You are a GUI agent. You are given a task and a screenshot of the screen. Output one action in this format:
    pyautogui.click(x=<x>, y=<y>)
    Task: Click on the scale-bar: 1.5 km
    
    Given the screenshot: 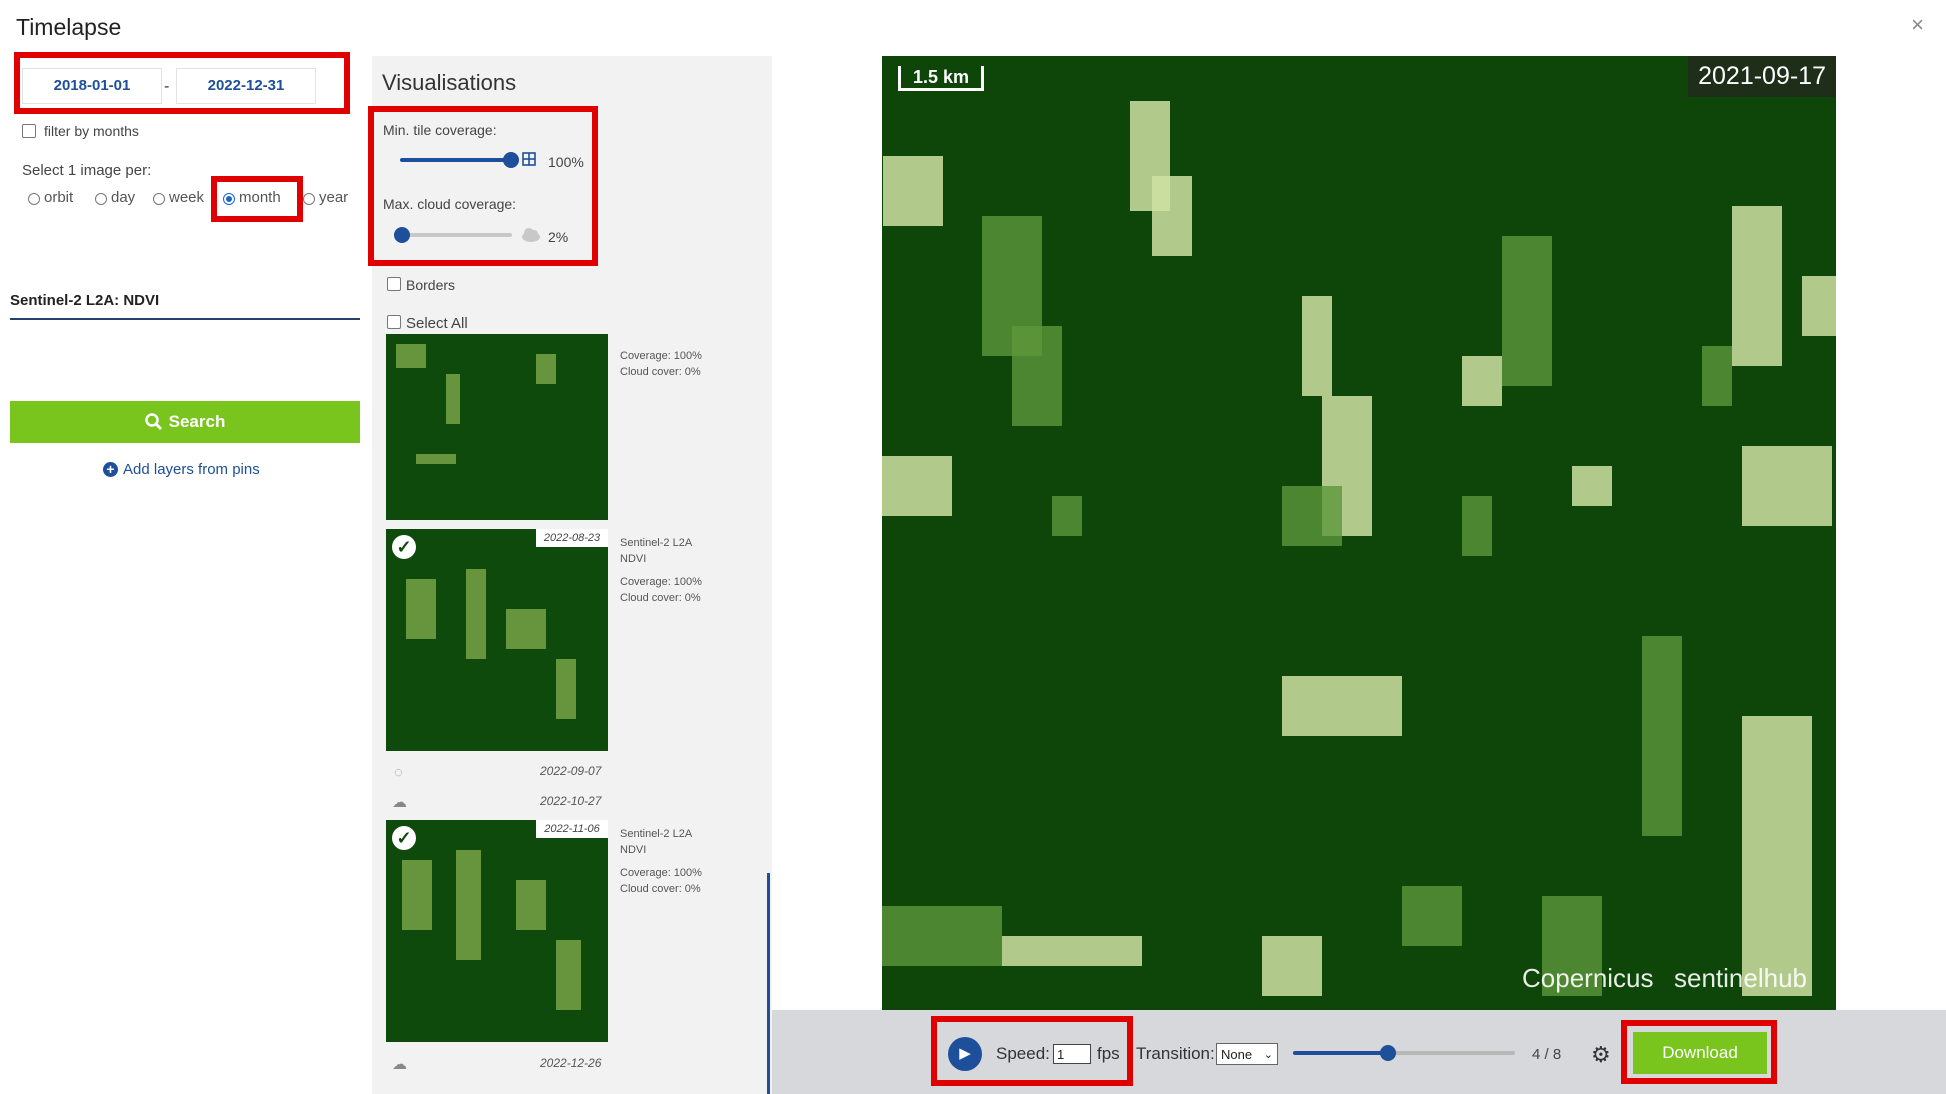 What is the action you would take?
    pyautogui.click(x=941, y=78)
    